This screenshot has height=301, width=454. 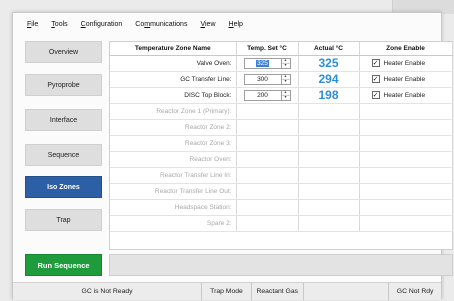 I want to click on nav-interface-button: Interface, so click(x=63, y=120).